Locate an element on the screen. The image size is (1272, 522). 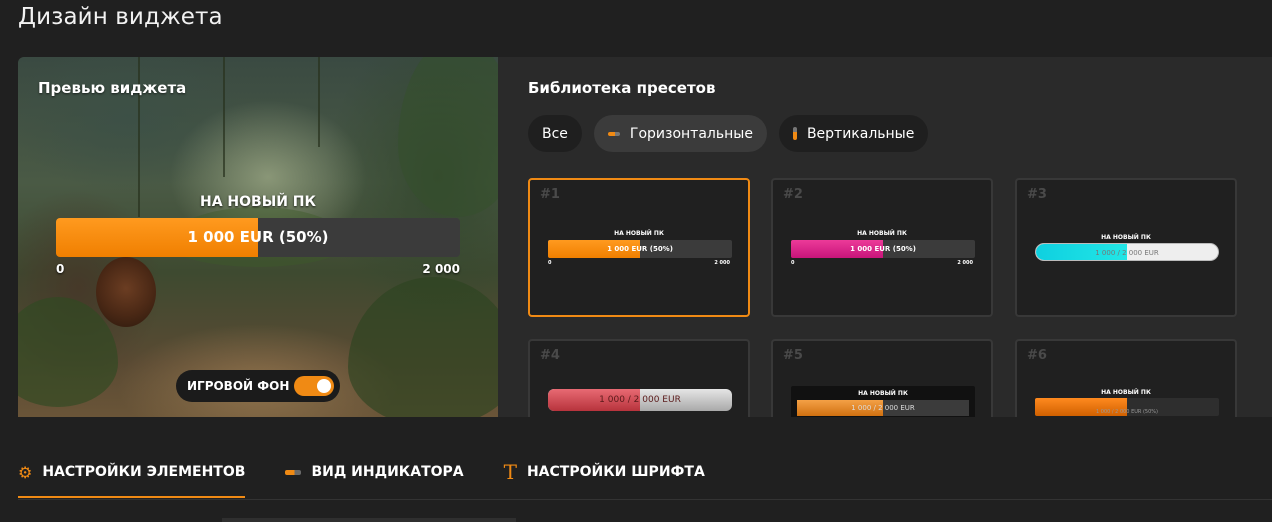
tab-element-settings: ⚙ НАСТРОЙКИ ЭЛЕМЕНТОВ is located at coordinates (132, 475).